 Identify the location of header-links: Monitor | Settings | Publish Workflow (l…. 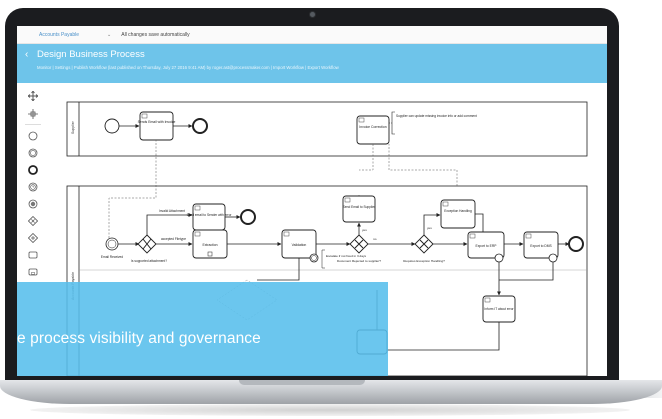
(188, 67).